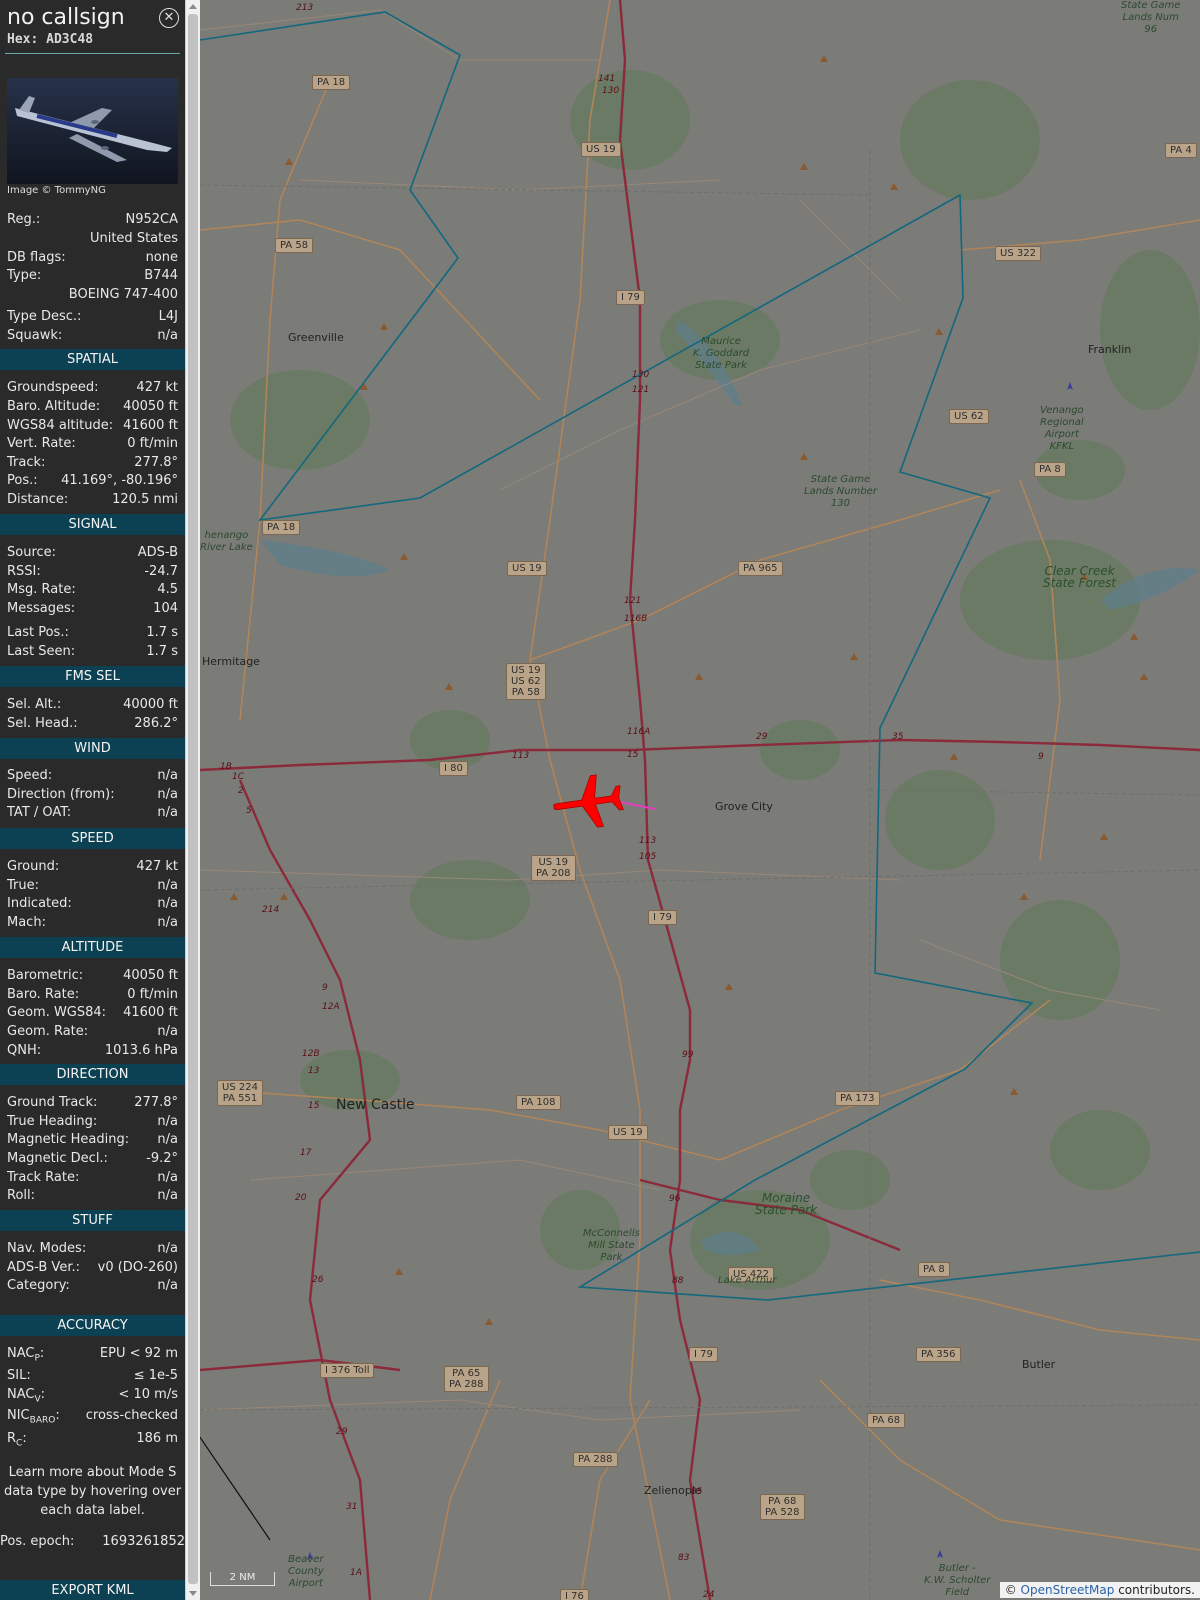 This screenshot has height=1600, width=1200. I want to click on data-label: Speed:, so click(29, 775).